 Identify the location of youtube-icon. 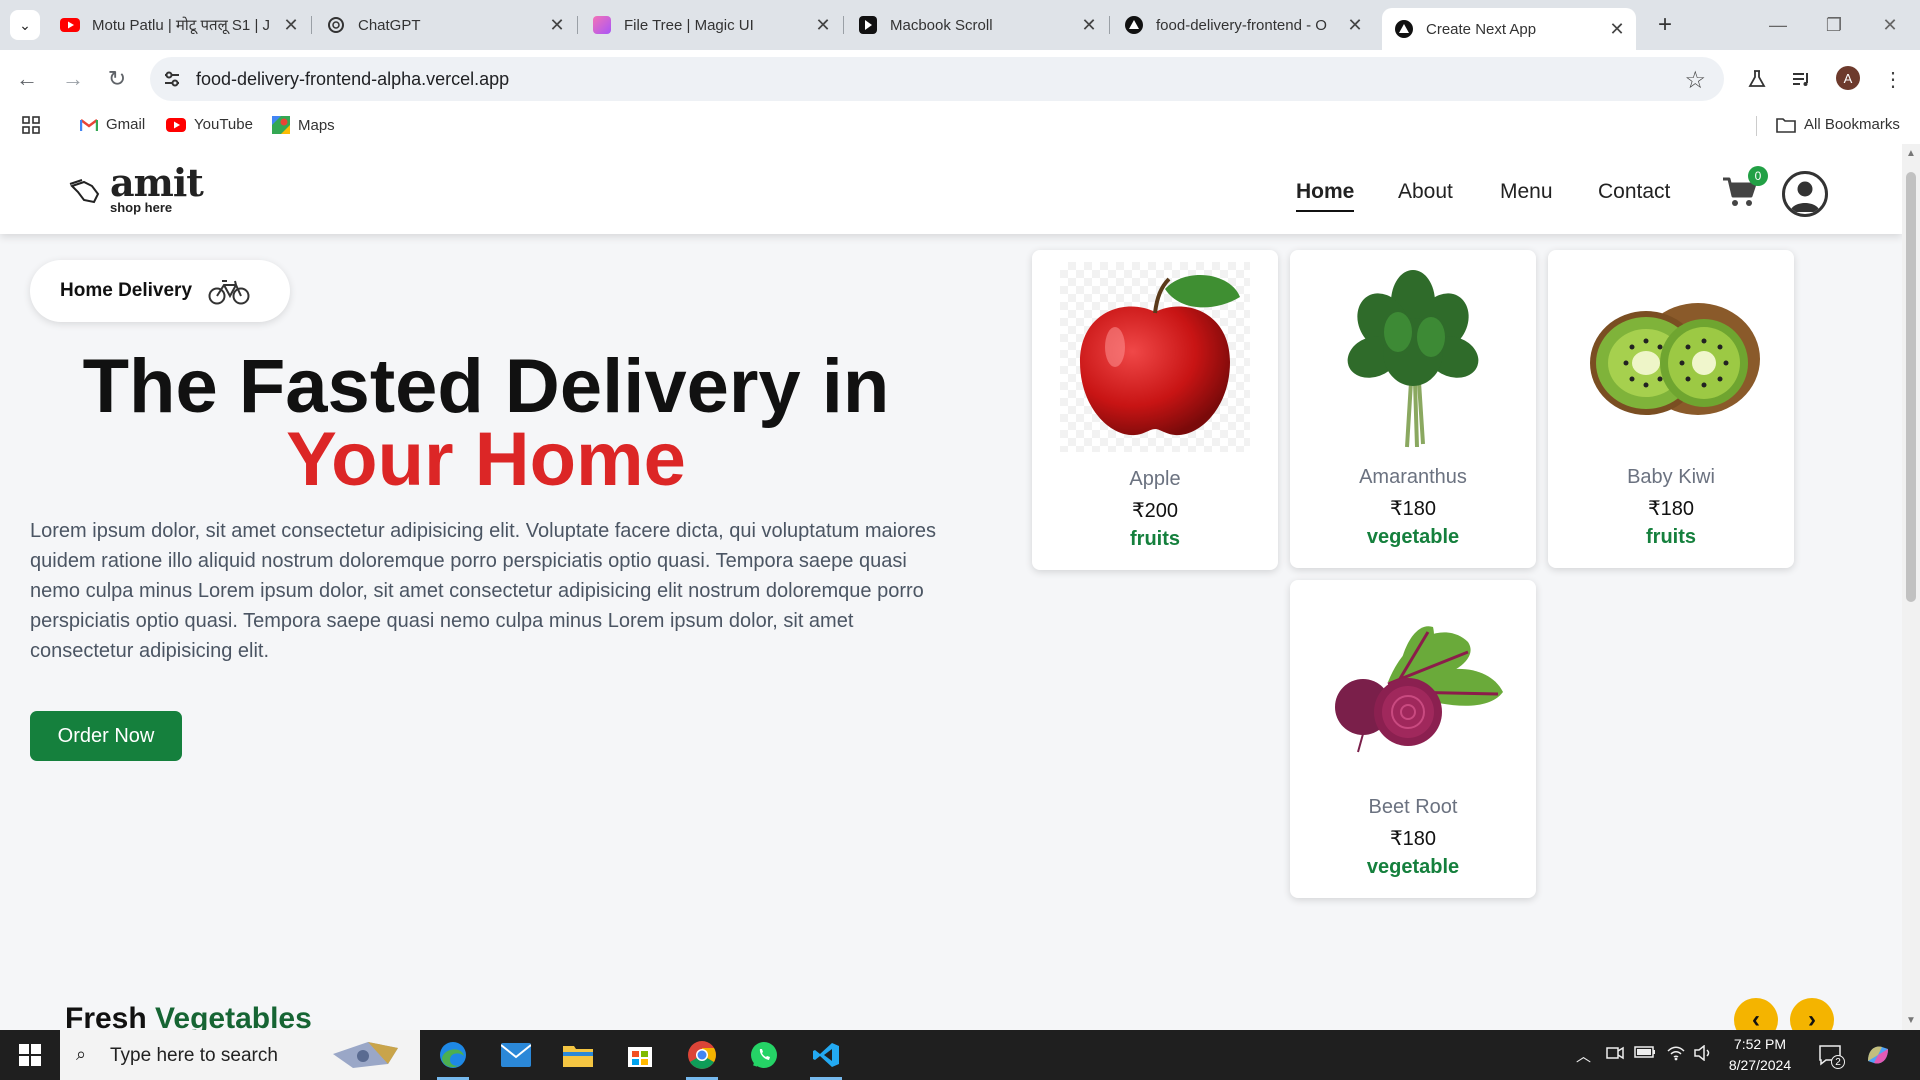
(70, 25).